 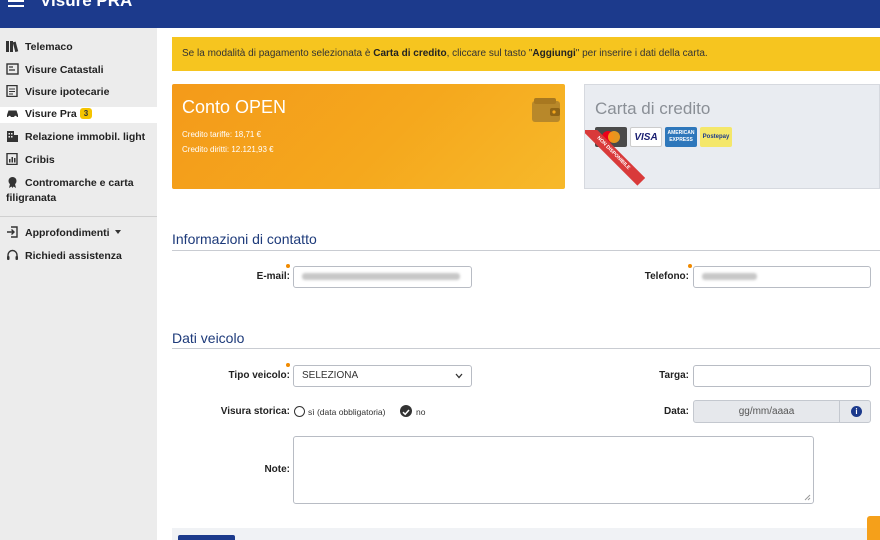 I want to click on sidebar-item-visure-ipotecarie: Visure ipotecarie, so click(x=81, y=92).